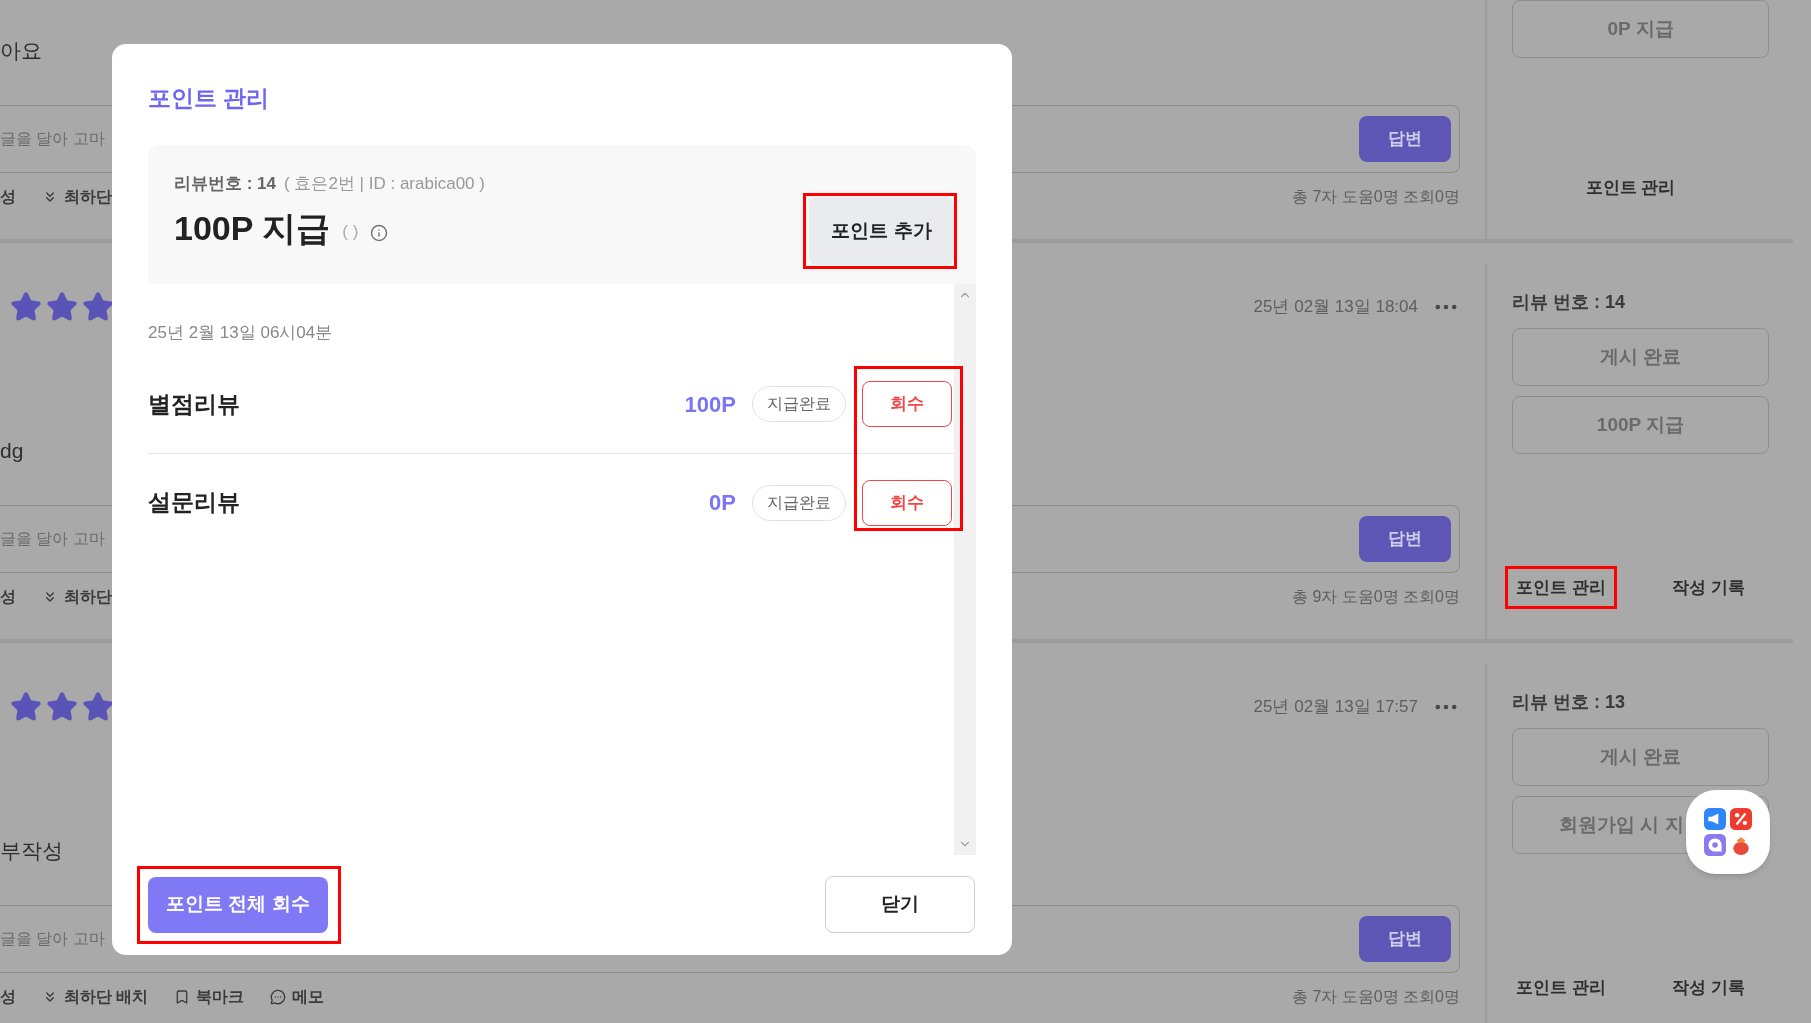 This screenshot has width=1811, height=1023. Describe the element at coordinates (1375, 597) in the screenshot. I see `review-stats: 총 9자 도움0명 조회0명` at that location.